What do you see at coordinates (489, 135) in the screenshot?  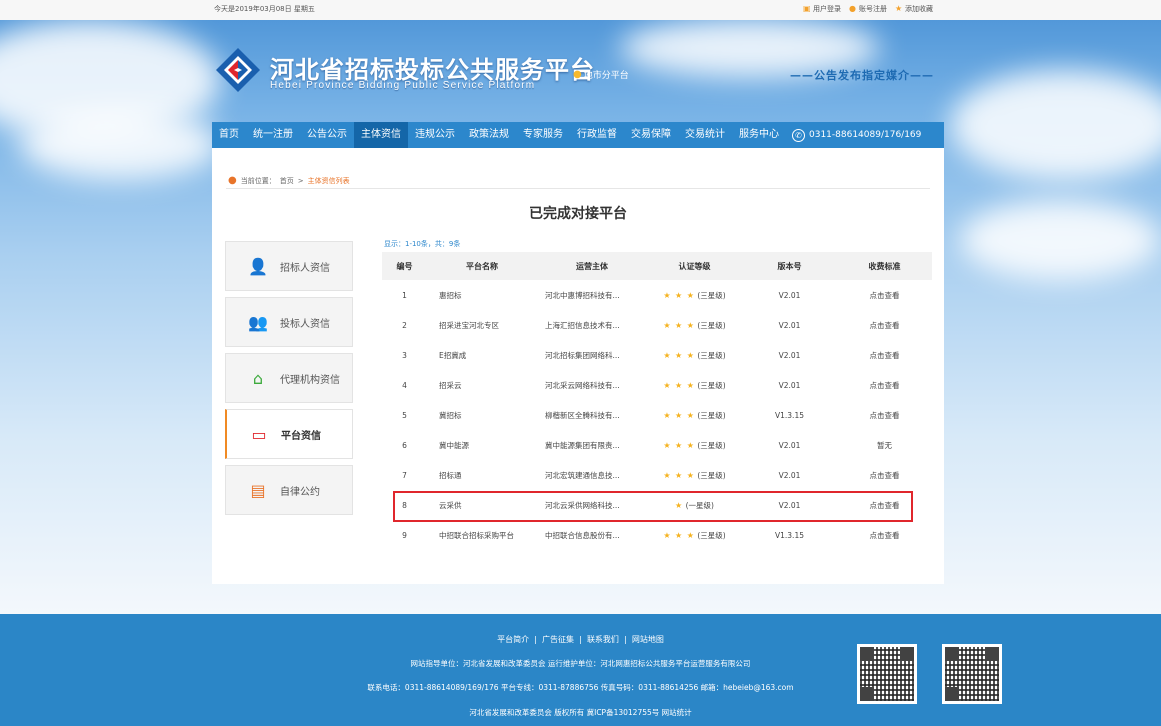 I see `nav-policies: 政策法规` at bounding box center [489, 135].